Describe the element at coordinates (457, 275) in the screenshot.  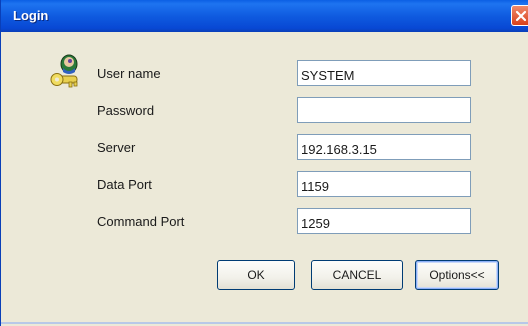
I see `options-button: Options<<` at that location.